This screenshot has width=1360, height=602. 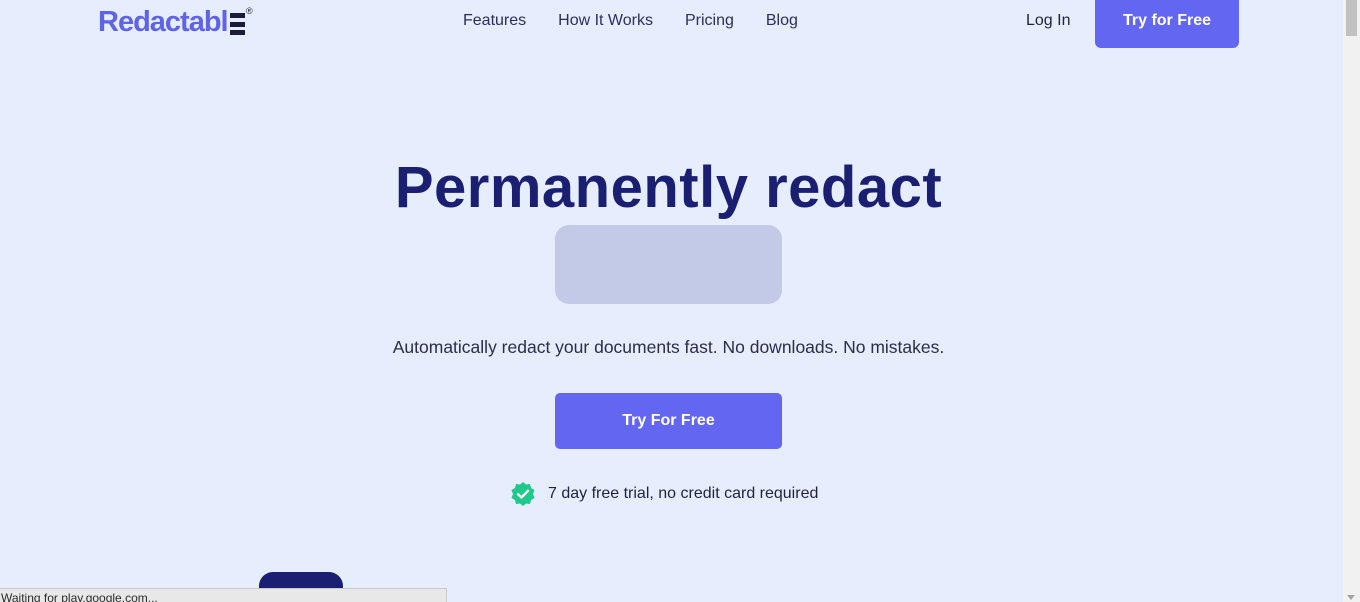 I want to click on hero-try-for-free-button: Try For Free, so click(x=668, y=421).